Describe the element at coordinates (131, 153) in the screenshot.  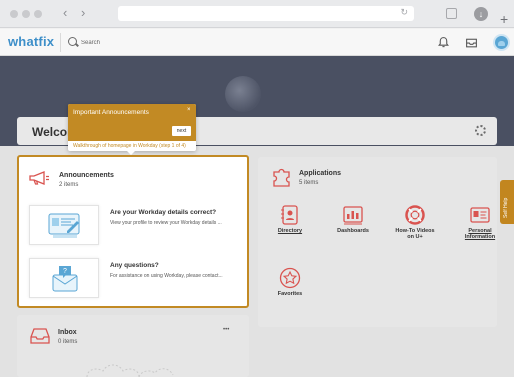
I see `tooltip-arrow` at that location.